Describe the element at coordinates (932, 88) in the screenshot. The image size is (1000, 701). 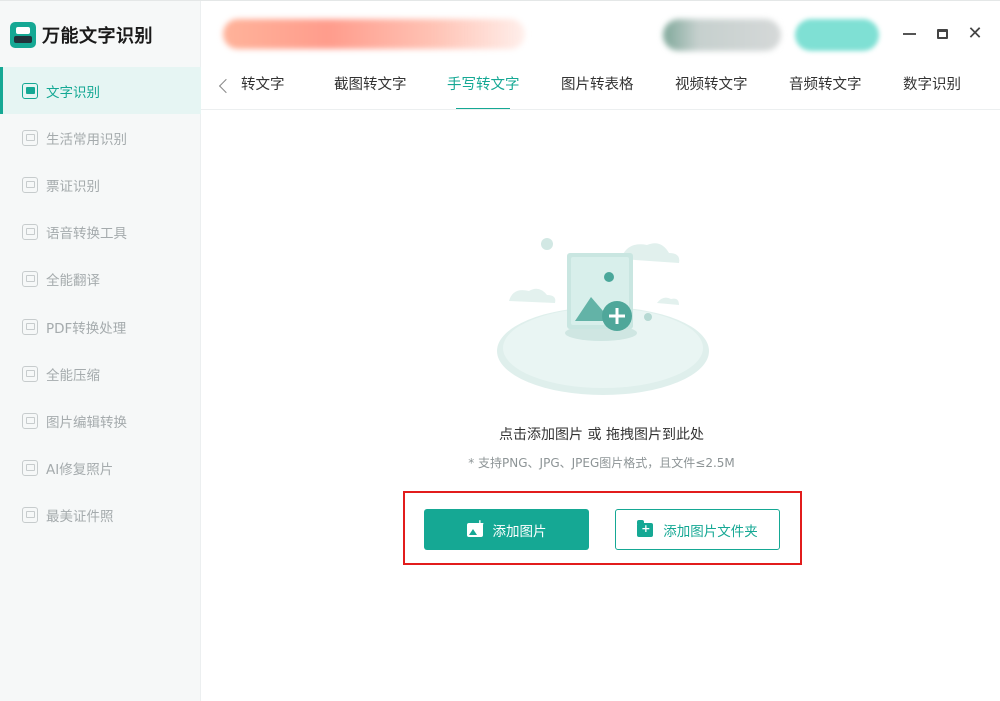
I see `tab-digit-recognition: 数字识别` at that location.